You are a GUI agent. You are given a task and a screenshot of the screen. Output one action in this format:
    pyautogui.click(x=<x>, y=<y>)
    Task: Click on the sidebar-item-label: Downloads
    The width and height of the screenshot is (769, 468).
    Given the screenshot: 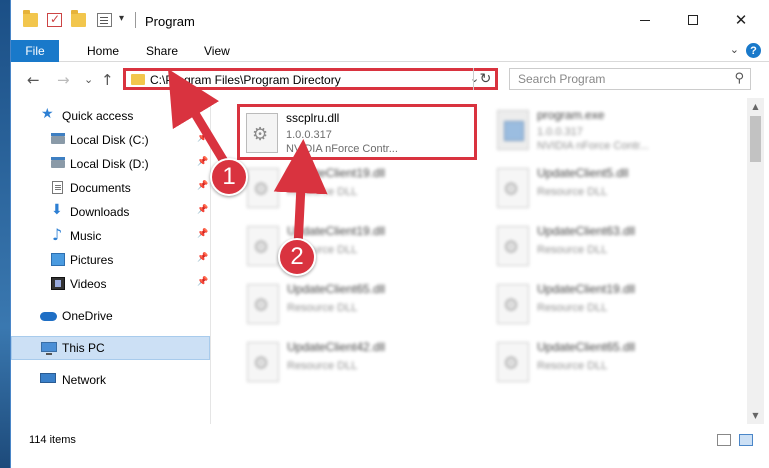 What is the action you would take?
    pyautogui.click(x=100, y=212)
    